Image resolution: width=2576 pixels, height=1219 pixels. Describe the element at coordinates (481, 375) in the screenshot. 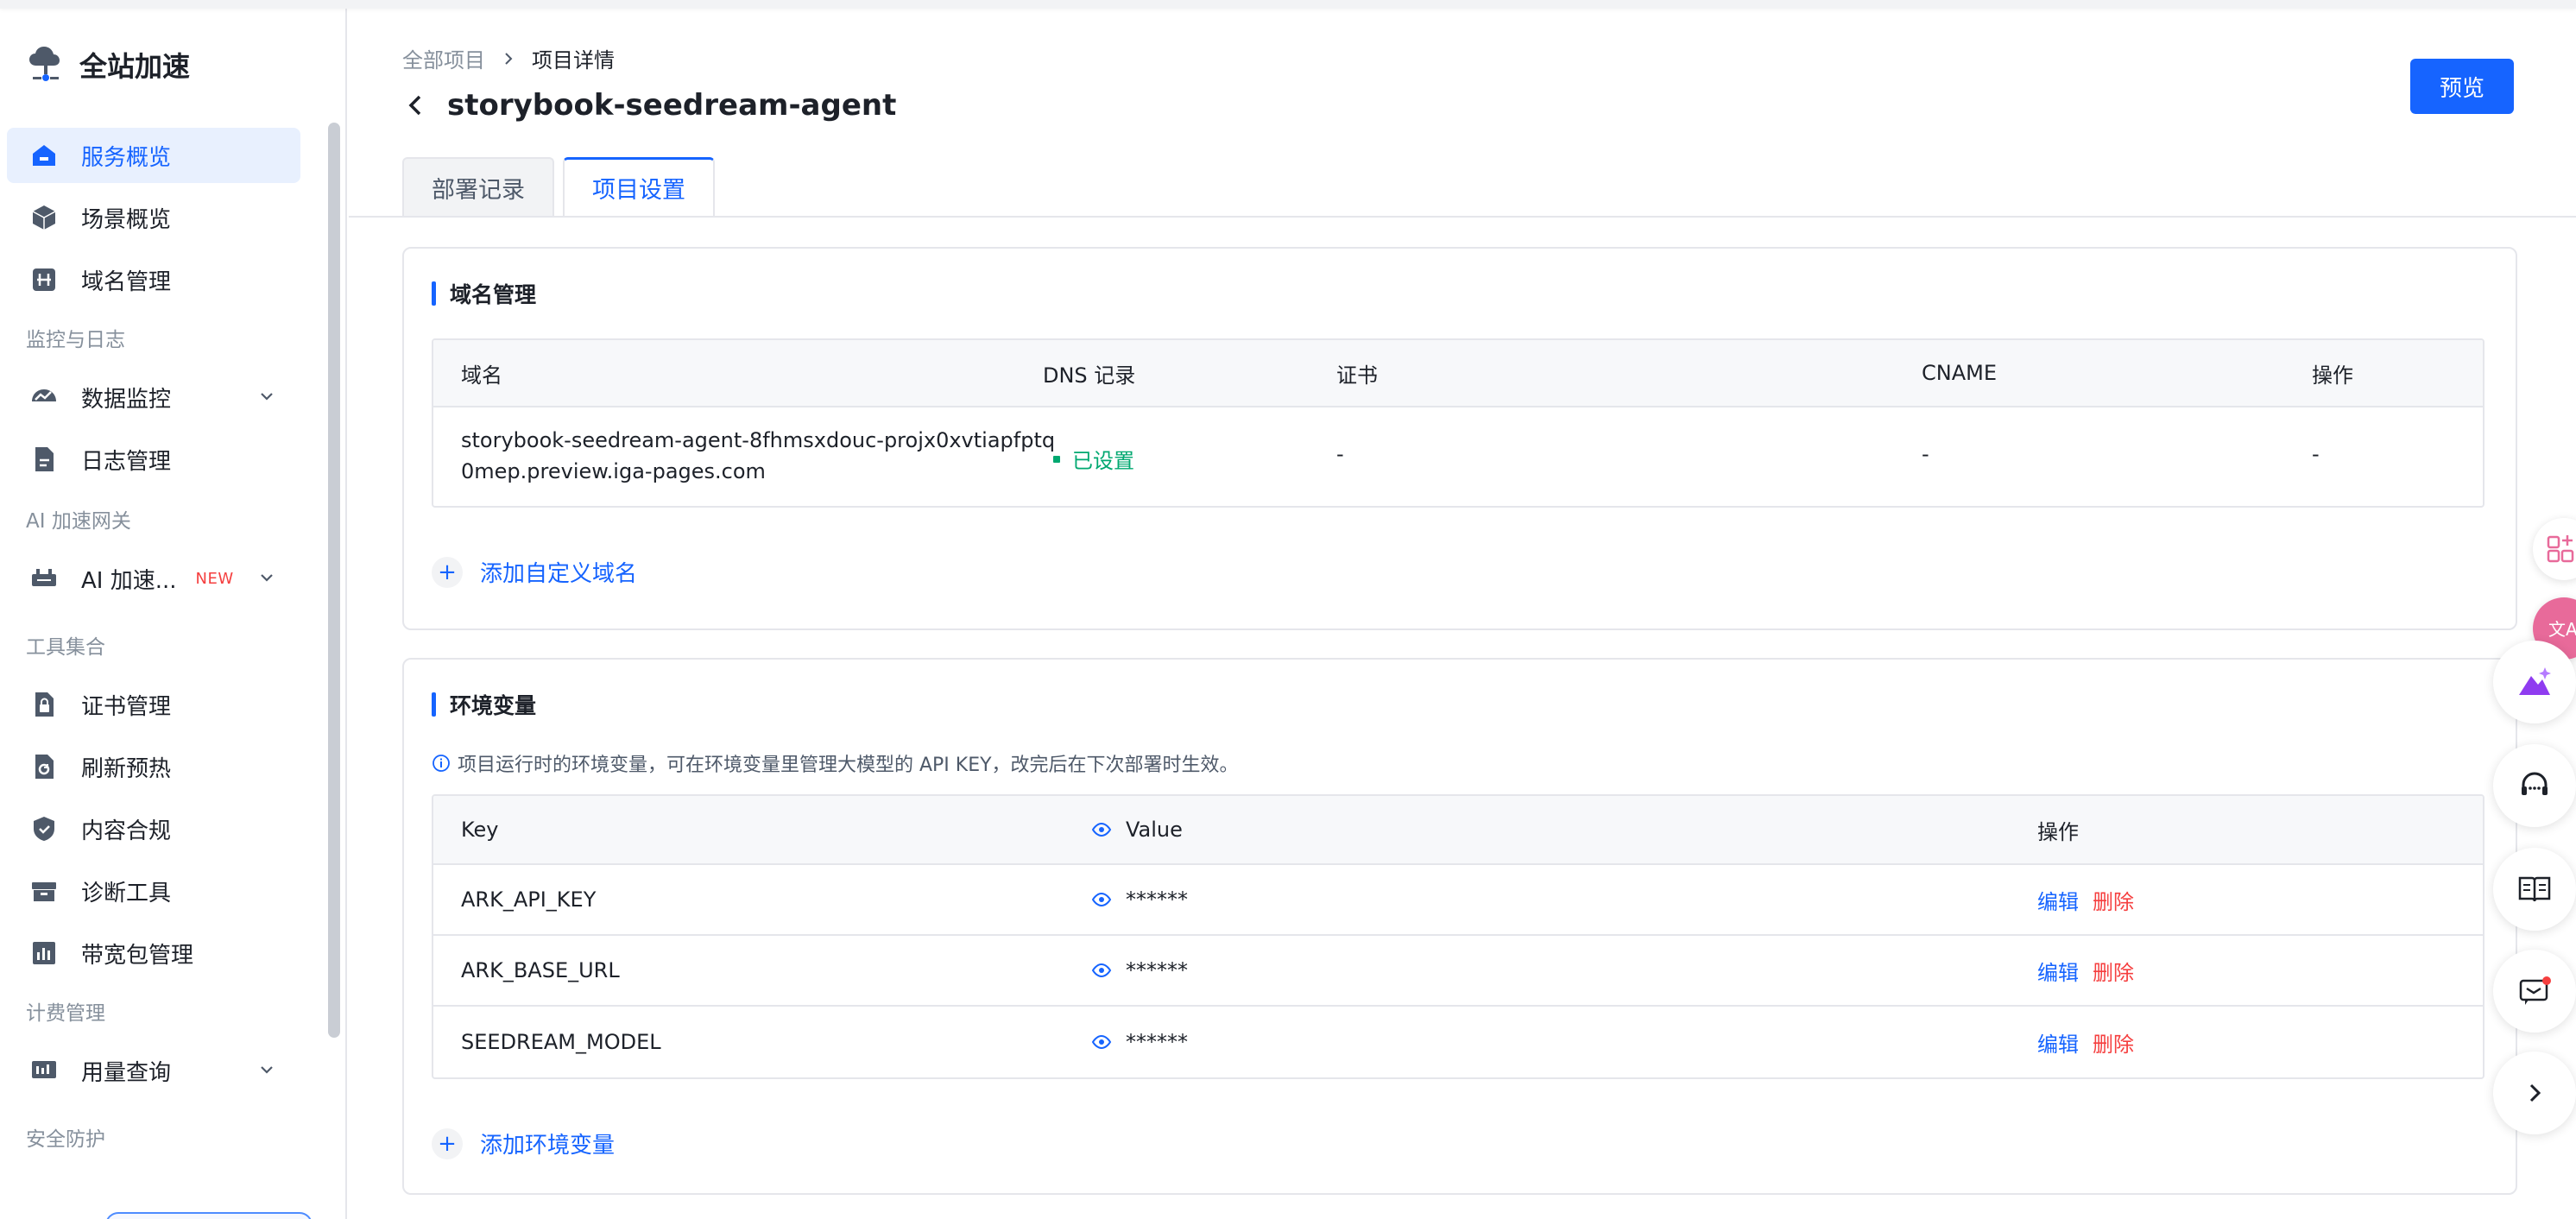

I see `column-header: 域名` at that location.